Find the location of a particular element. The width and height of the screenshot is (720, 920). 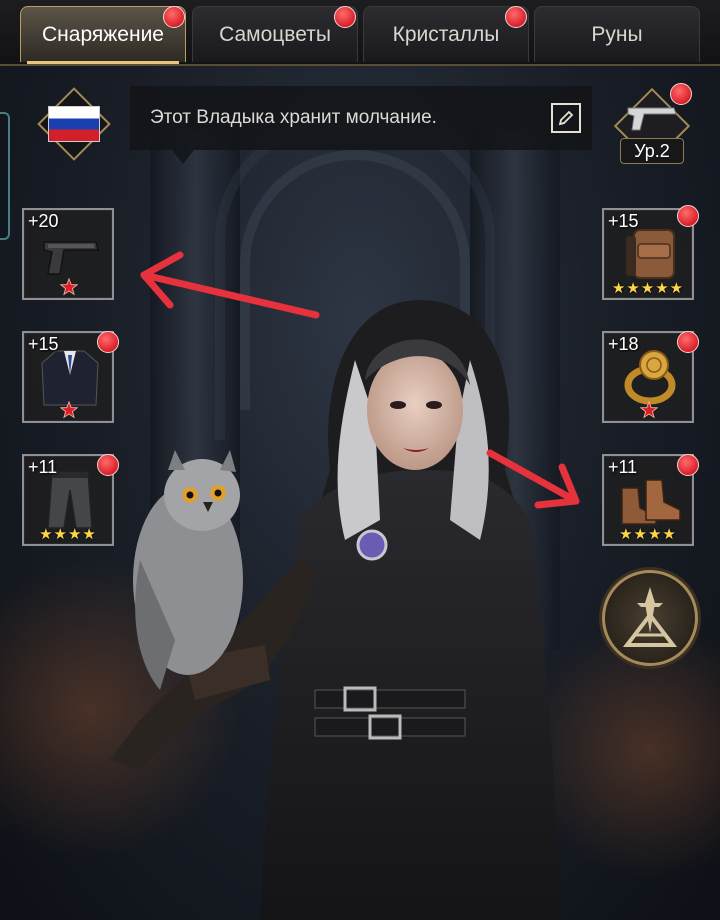

tab-gems-notification-dot is located at coordinates (345, 17).